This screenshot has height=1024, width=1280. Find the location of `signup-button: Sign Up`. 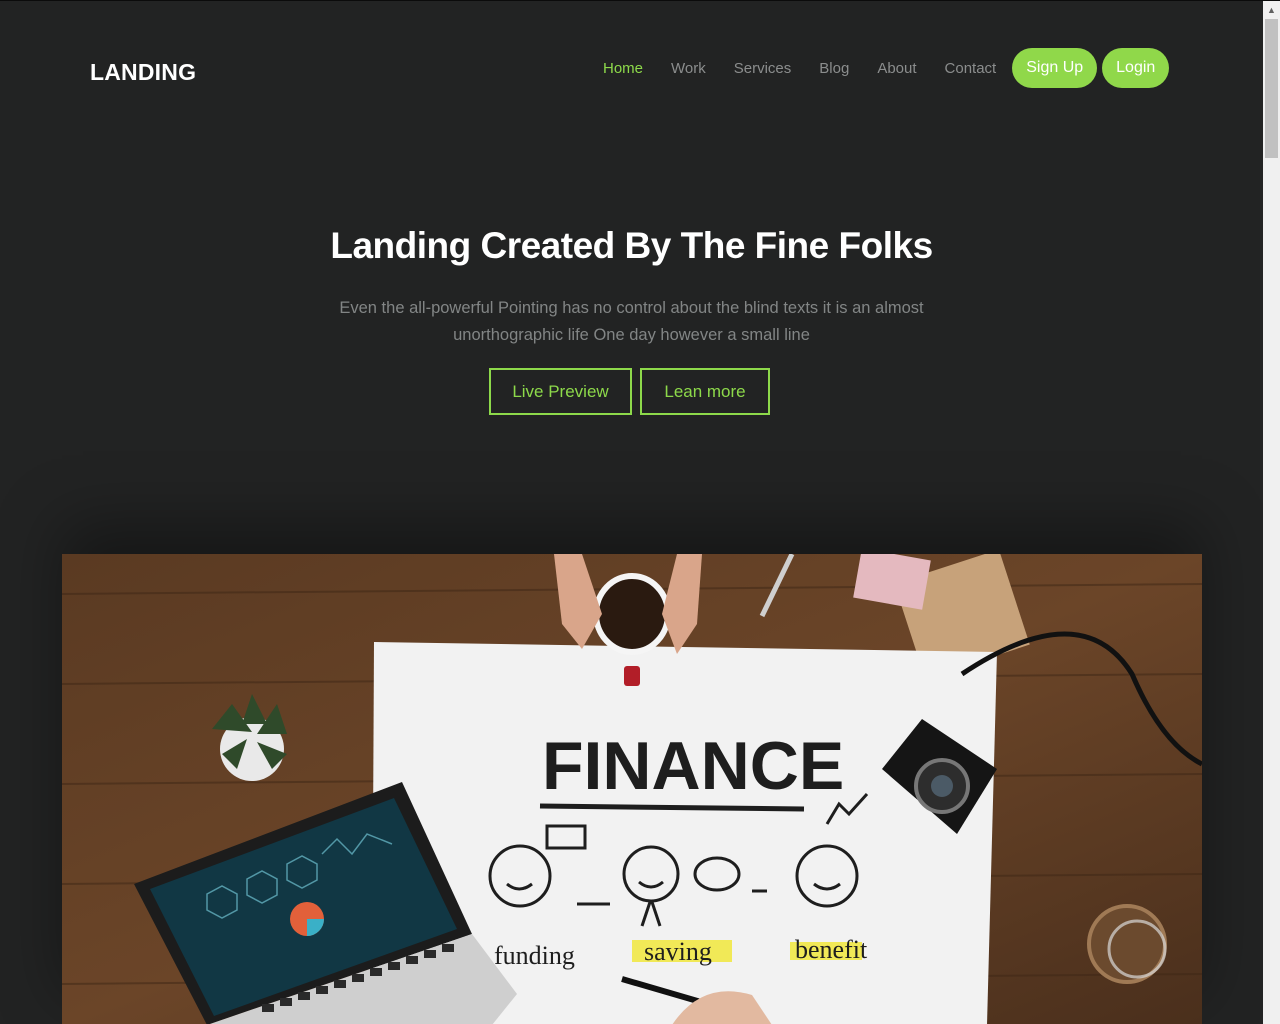

signup-button: Sign Up is located at coordinates (1055, 68).